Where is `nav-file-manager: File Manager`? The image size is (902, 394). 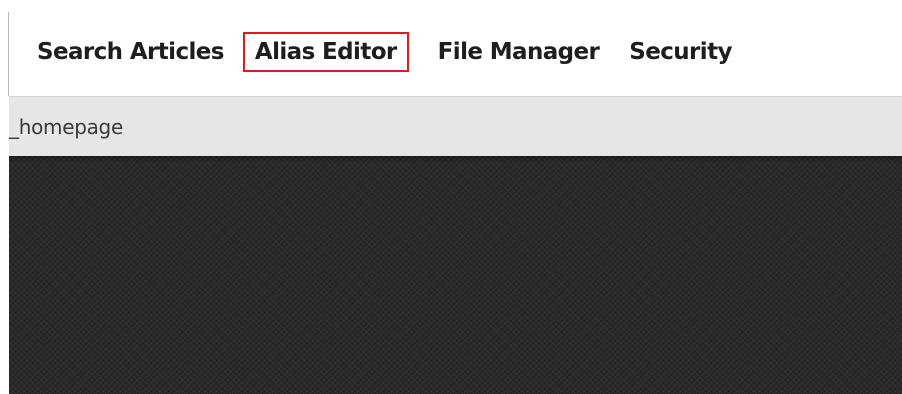
nav-file-manager: File Manager is located at coordinates (519, 52).